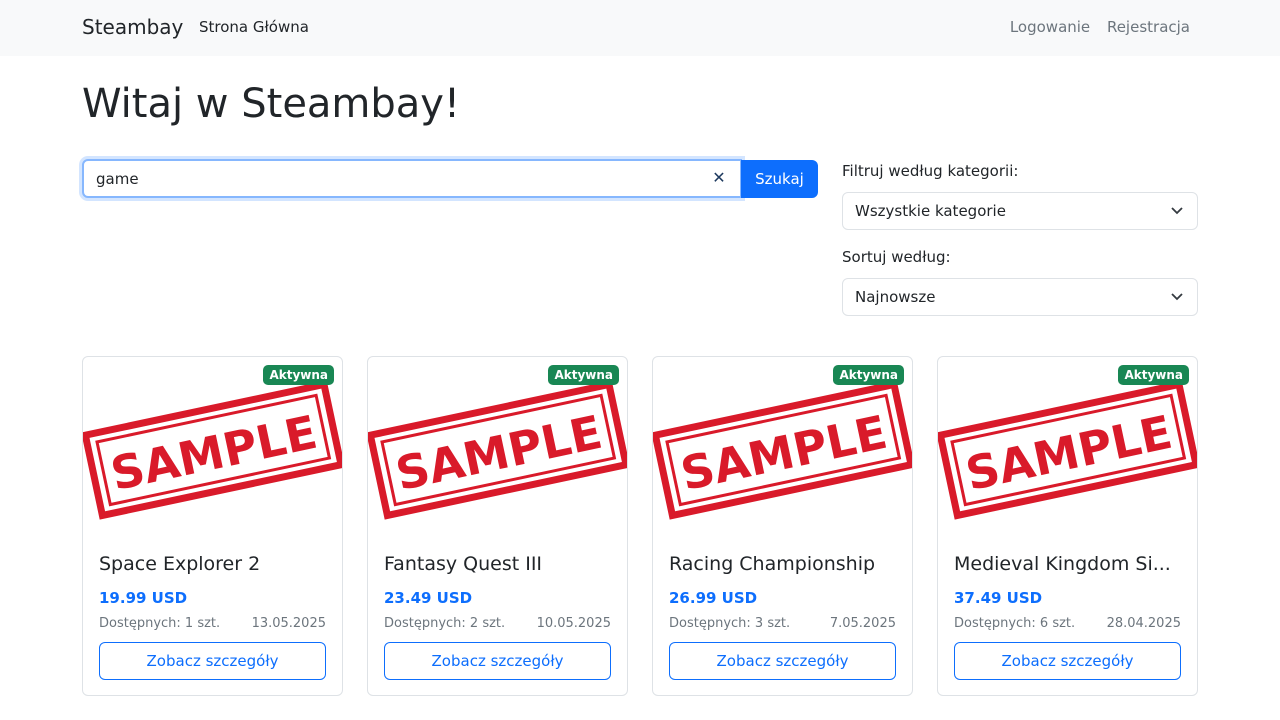 This screenshot has height=720, width=1280. I want to click on product-price: 19.99 USD, so click(143, 598).